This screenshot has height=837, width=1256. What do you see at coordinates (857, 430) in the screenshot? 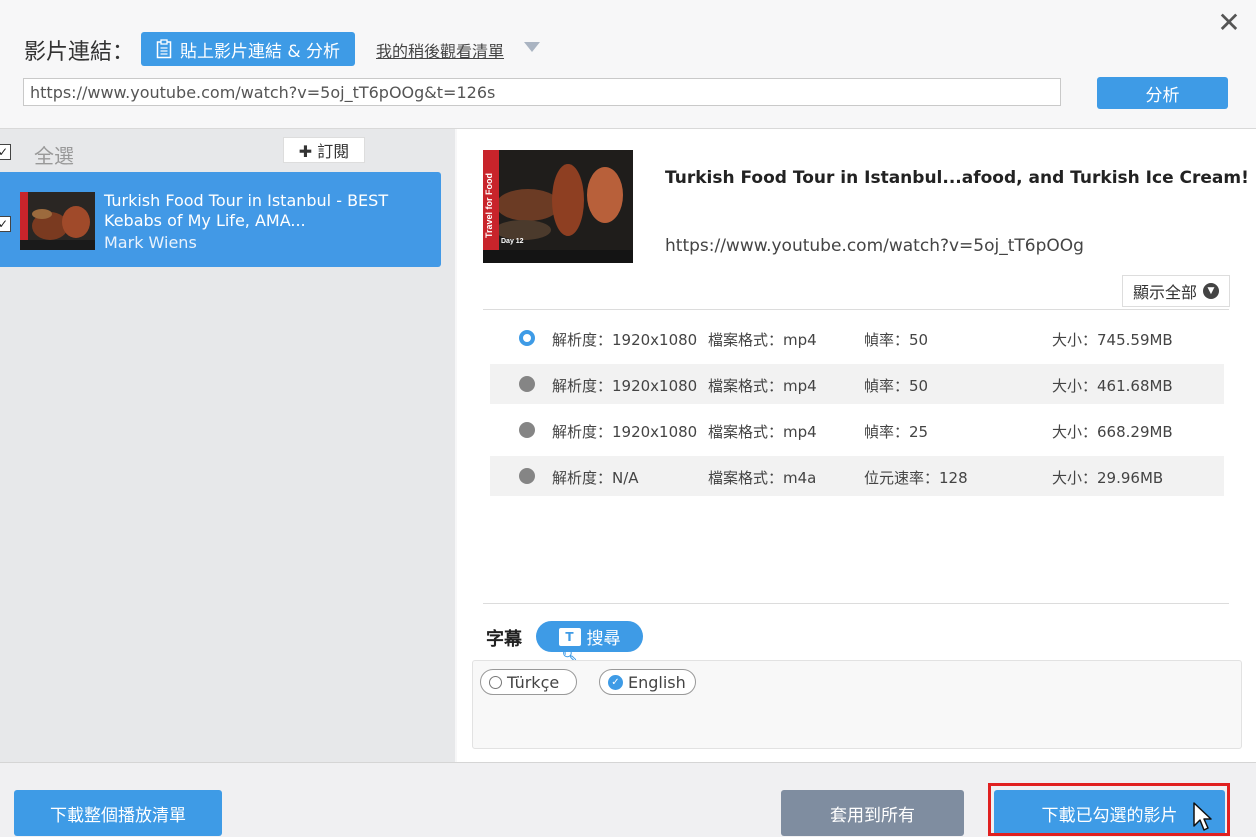
I see `format-row: 解析度：1920x1080 檔案格式：mp4 幀率：25 大小：668.29MB` at bounding box center [857, 430].